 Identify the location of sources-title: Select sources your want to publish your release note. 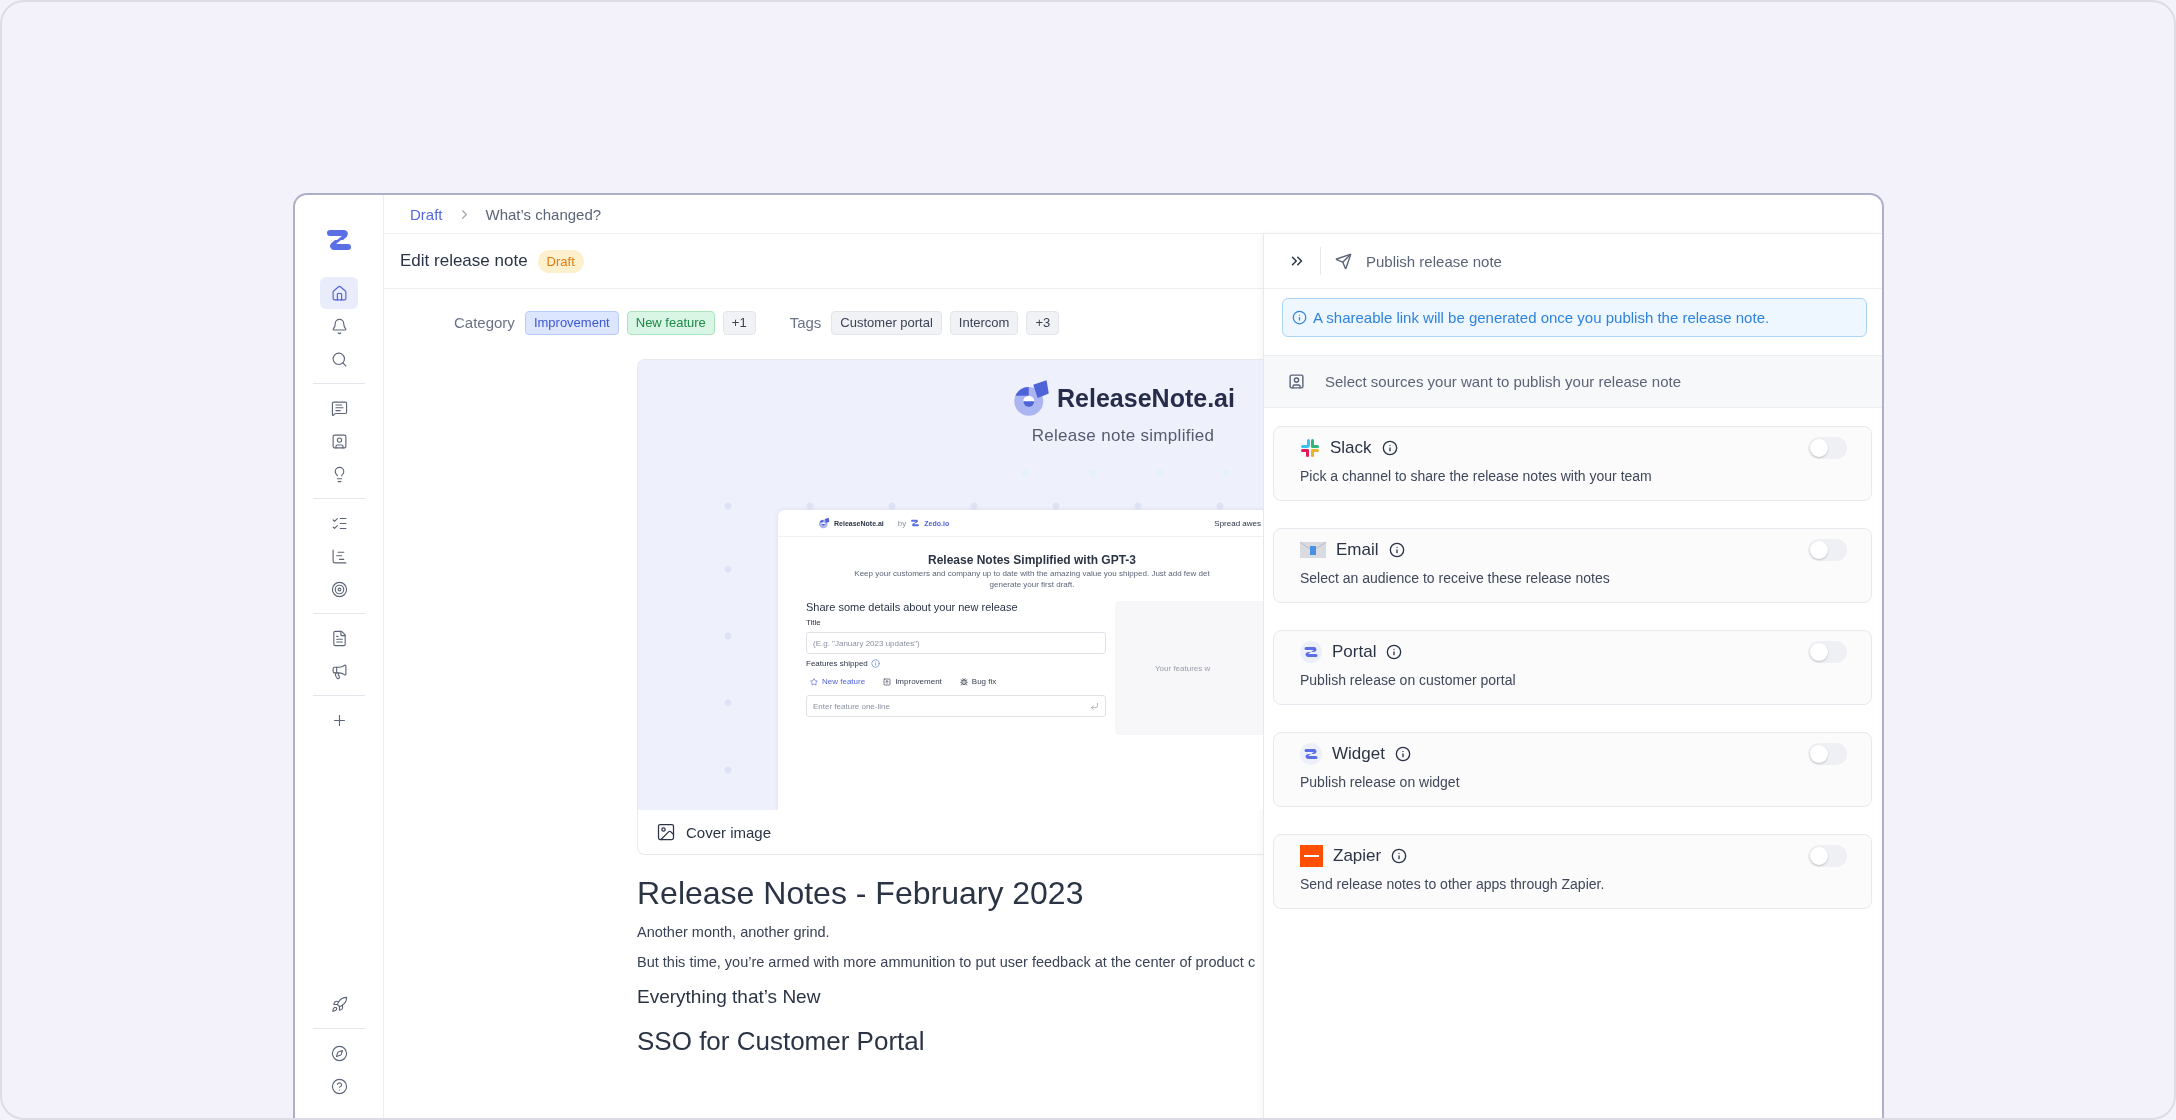
(1503, 381).